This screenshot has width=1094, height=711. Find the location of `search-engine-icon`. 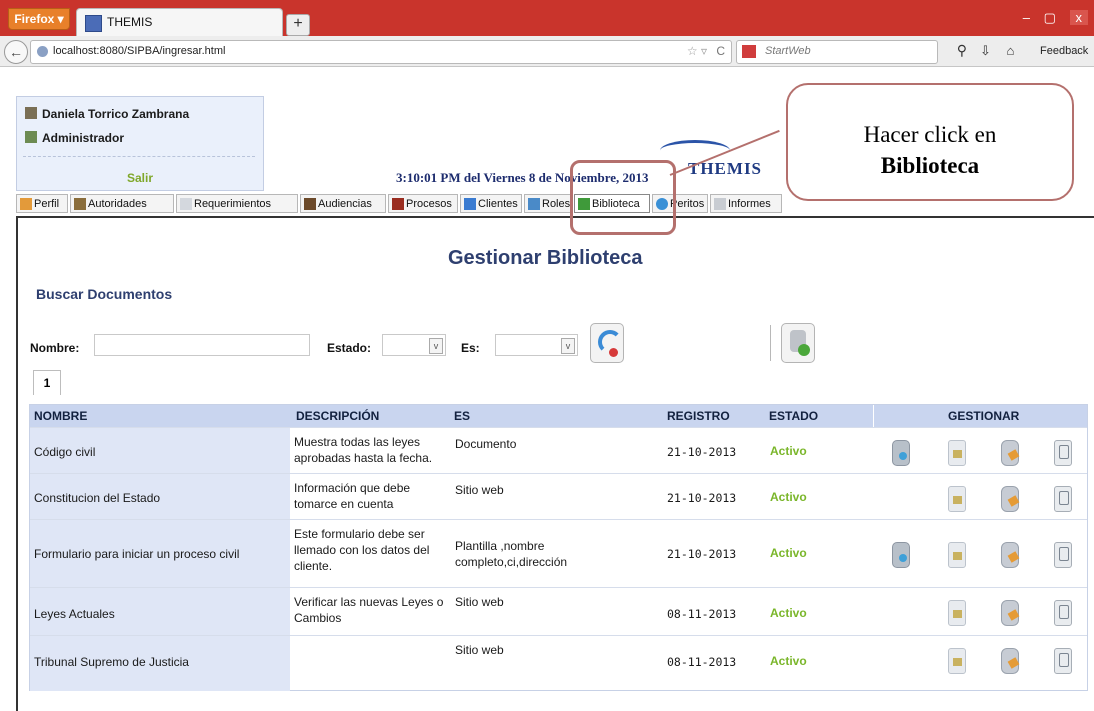

search-engine-icon is located at coordinates (749, 51).